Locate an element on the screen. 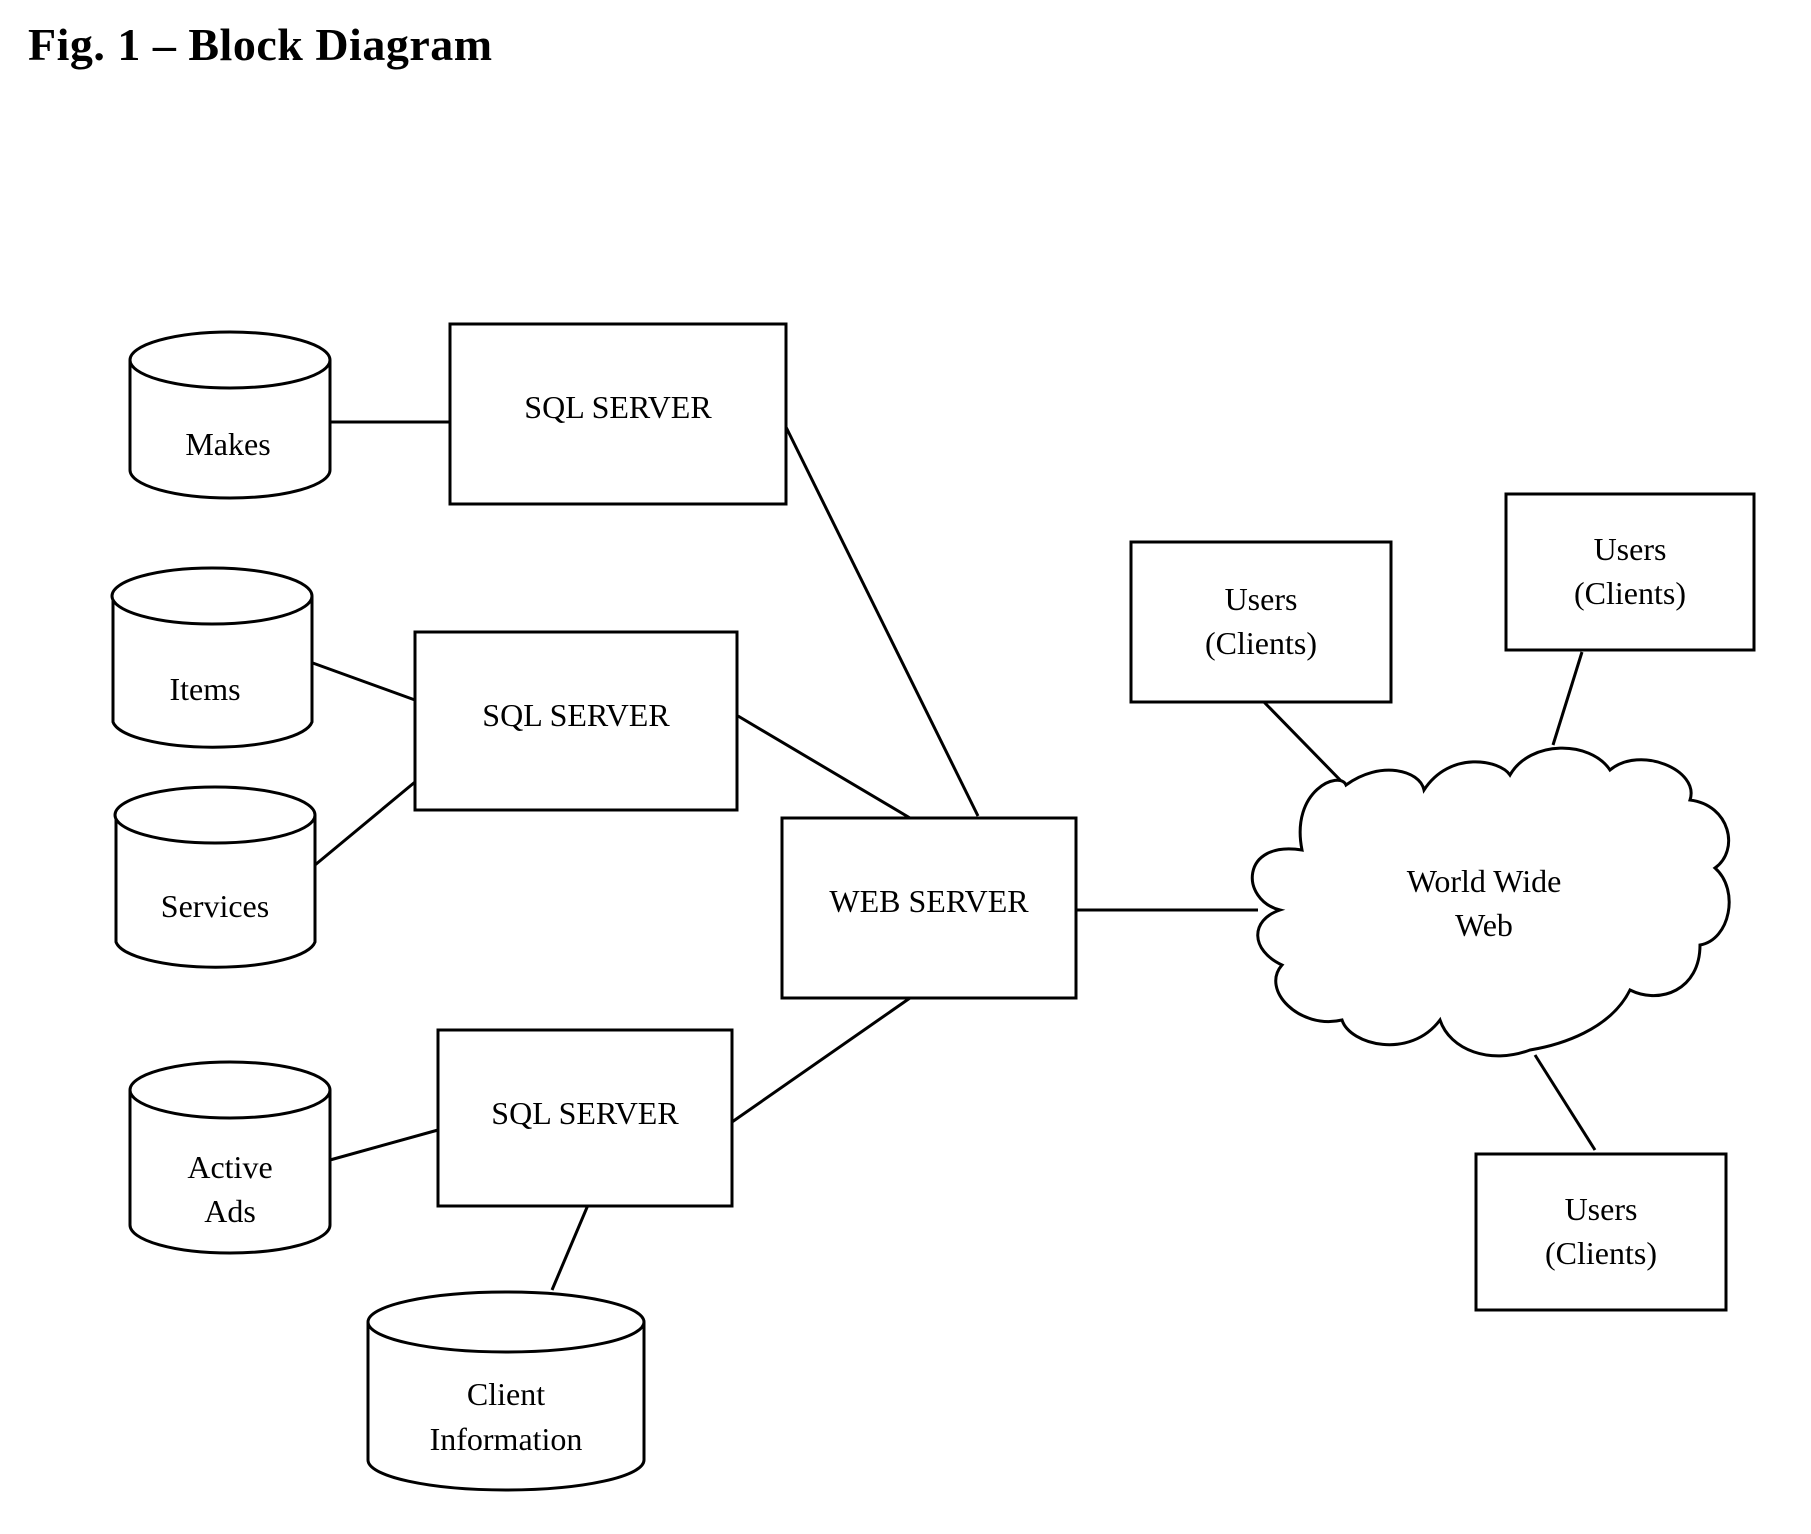  users-box-1: Users (Clients) is located at coordinates (1261, 622).